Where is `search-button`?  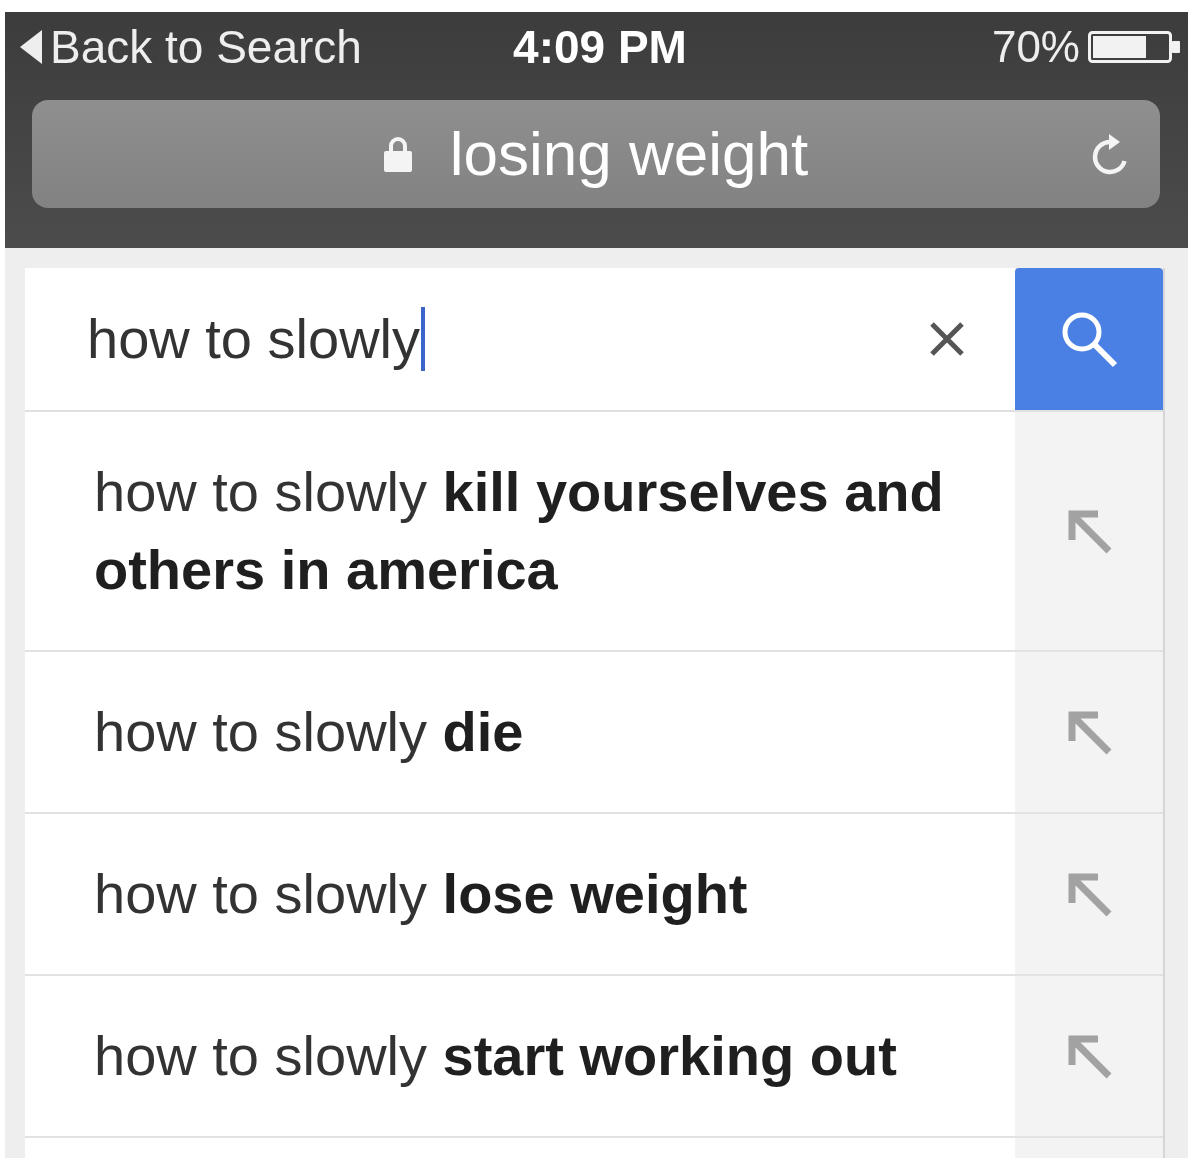
search-button is located at coordinates (1089, 339).